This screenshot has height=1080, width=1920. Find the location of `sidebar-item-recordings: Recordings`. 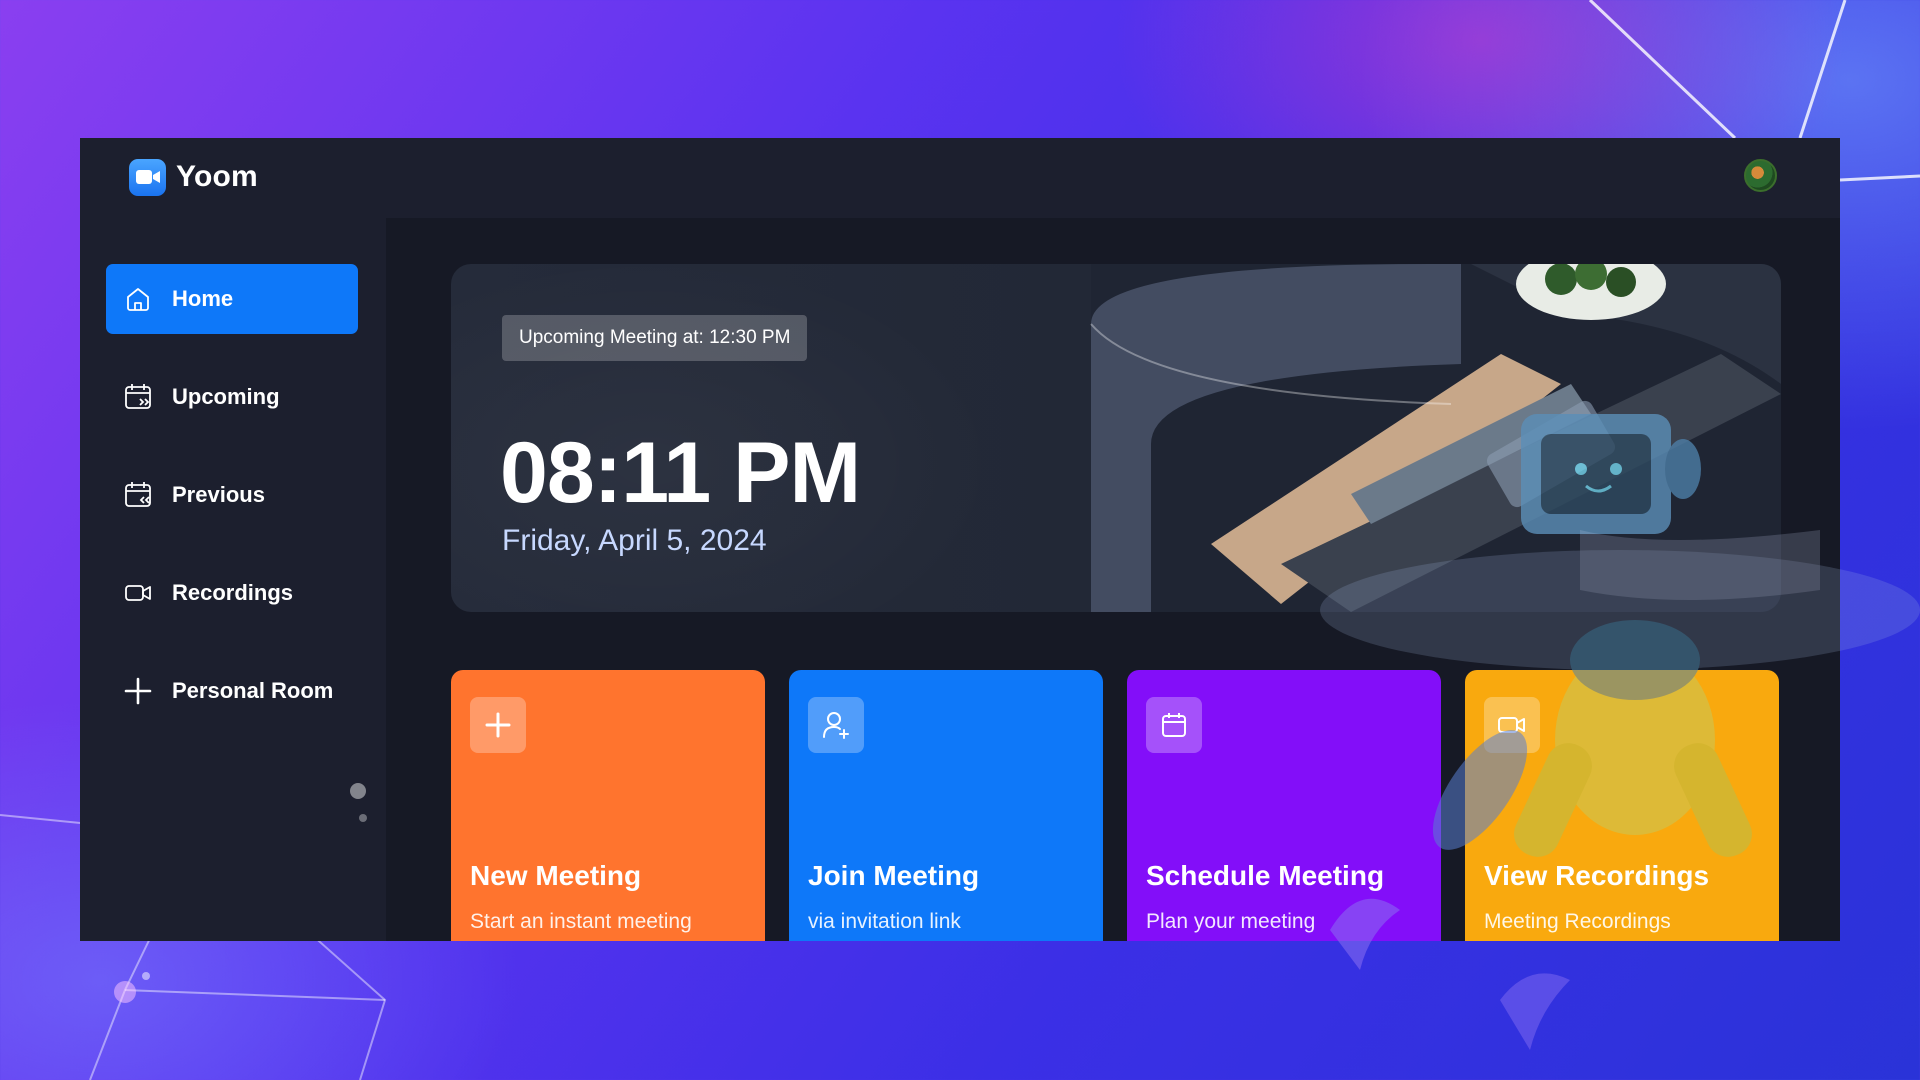

sidebar-item-recordings: Recordings is located at coordinates (232, 593).